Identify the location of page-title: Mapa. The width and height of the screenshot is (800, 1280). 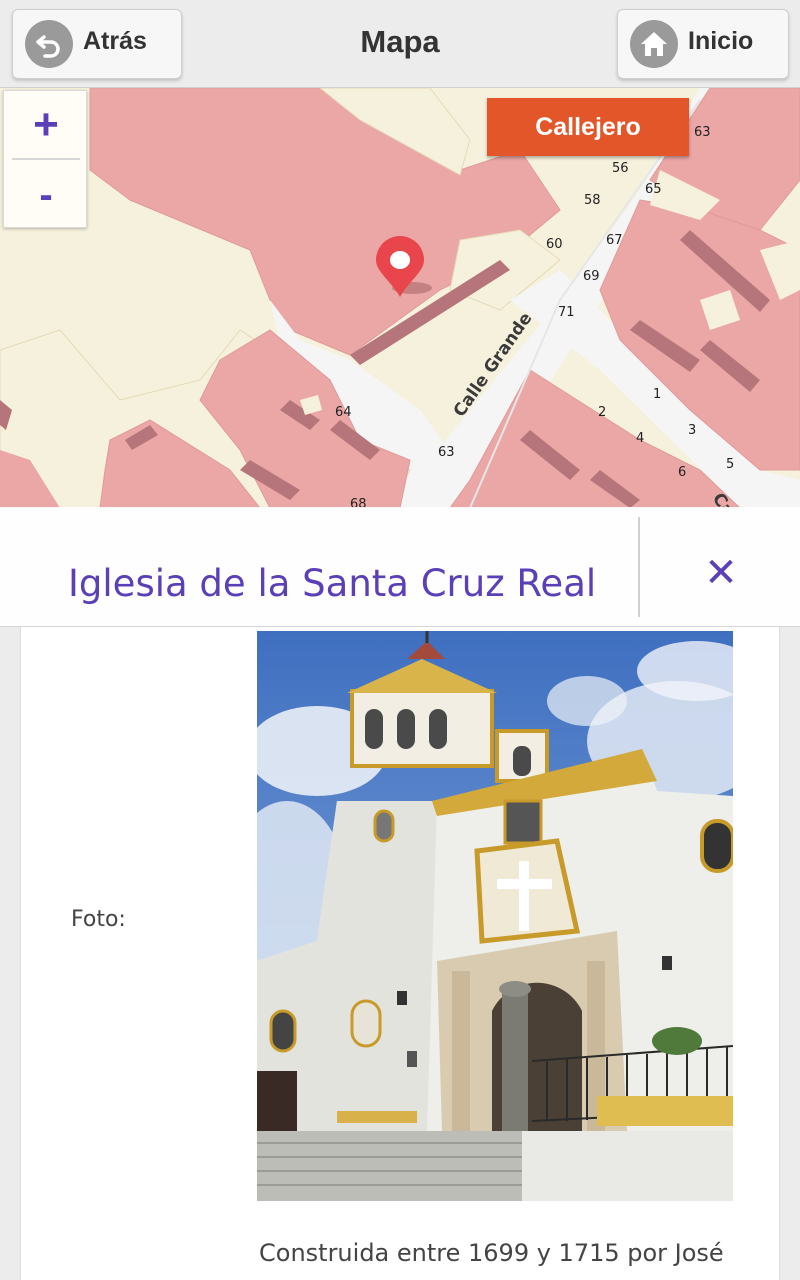
(400, 41).